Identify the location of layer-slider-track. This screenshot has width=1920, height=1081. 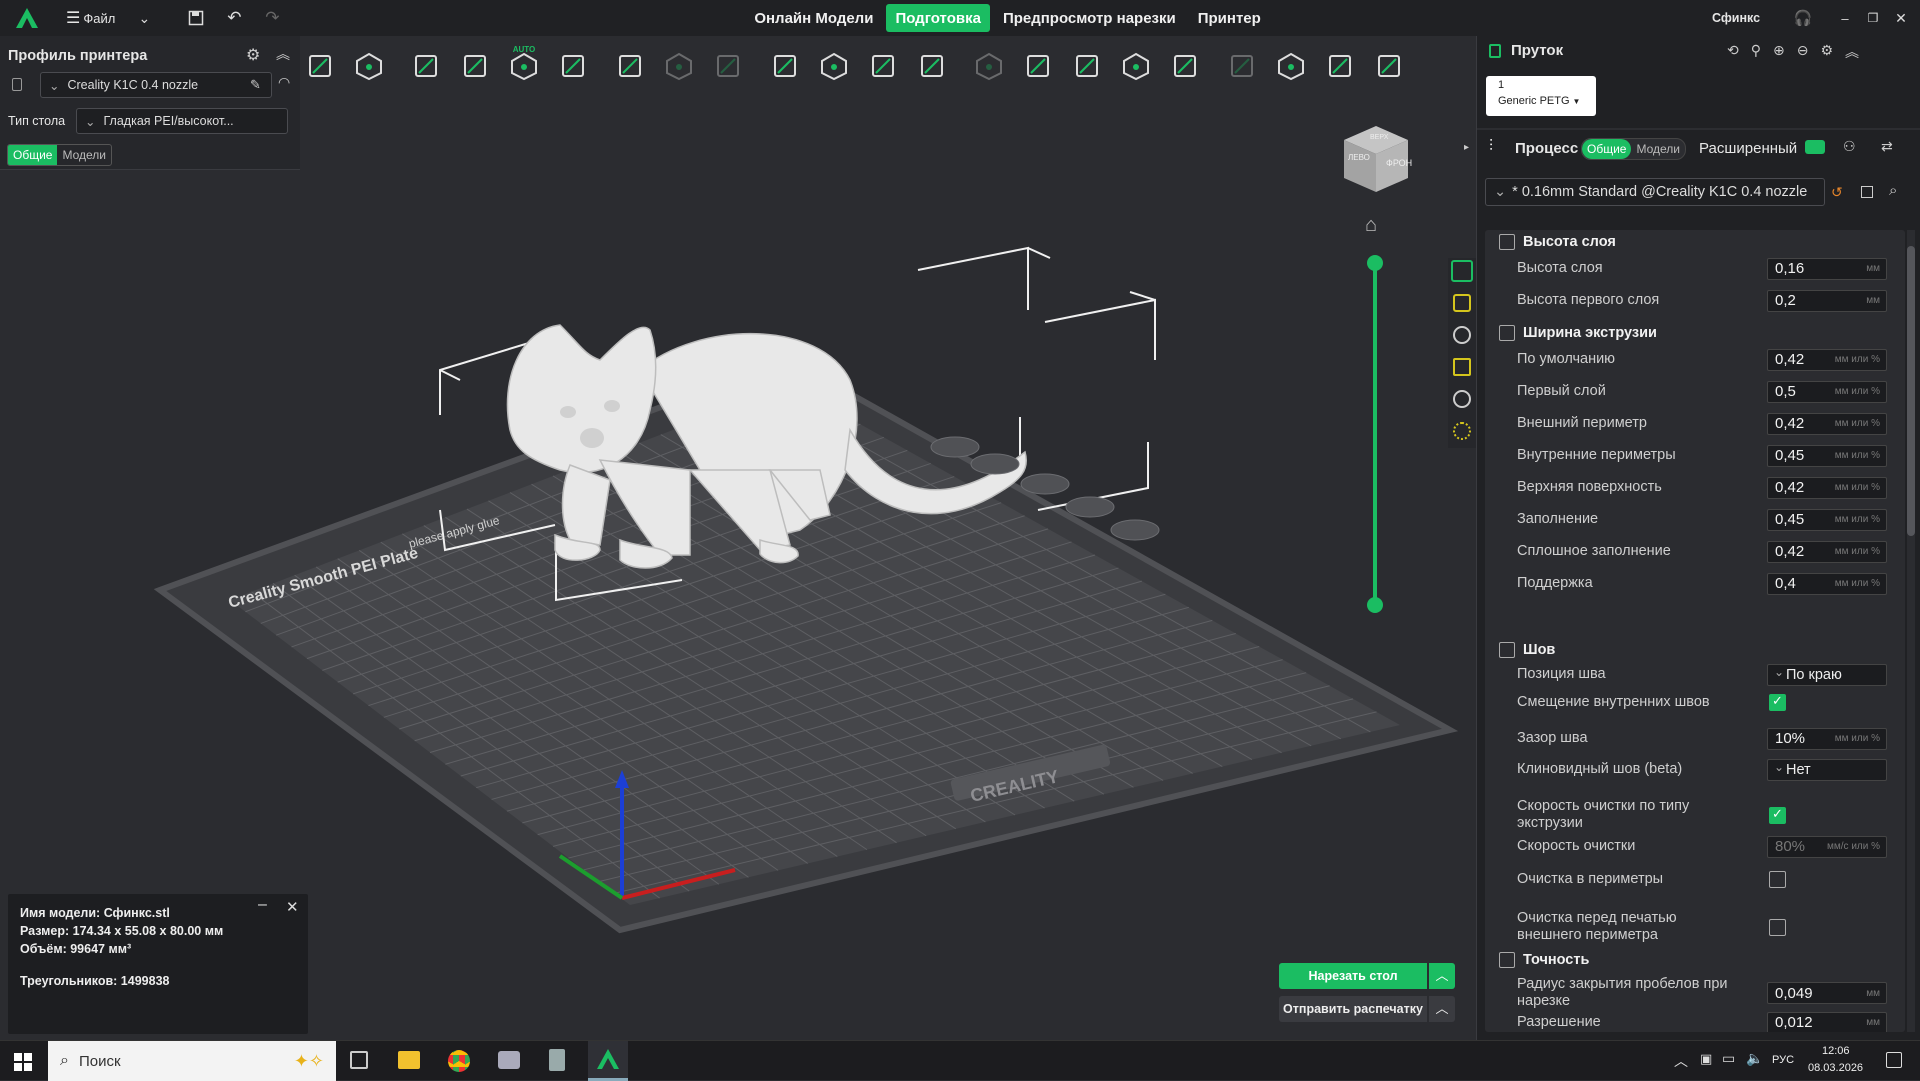
(1375, 434).